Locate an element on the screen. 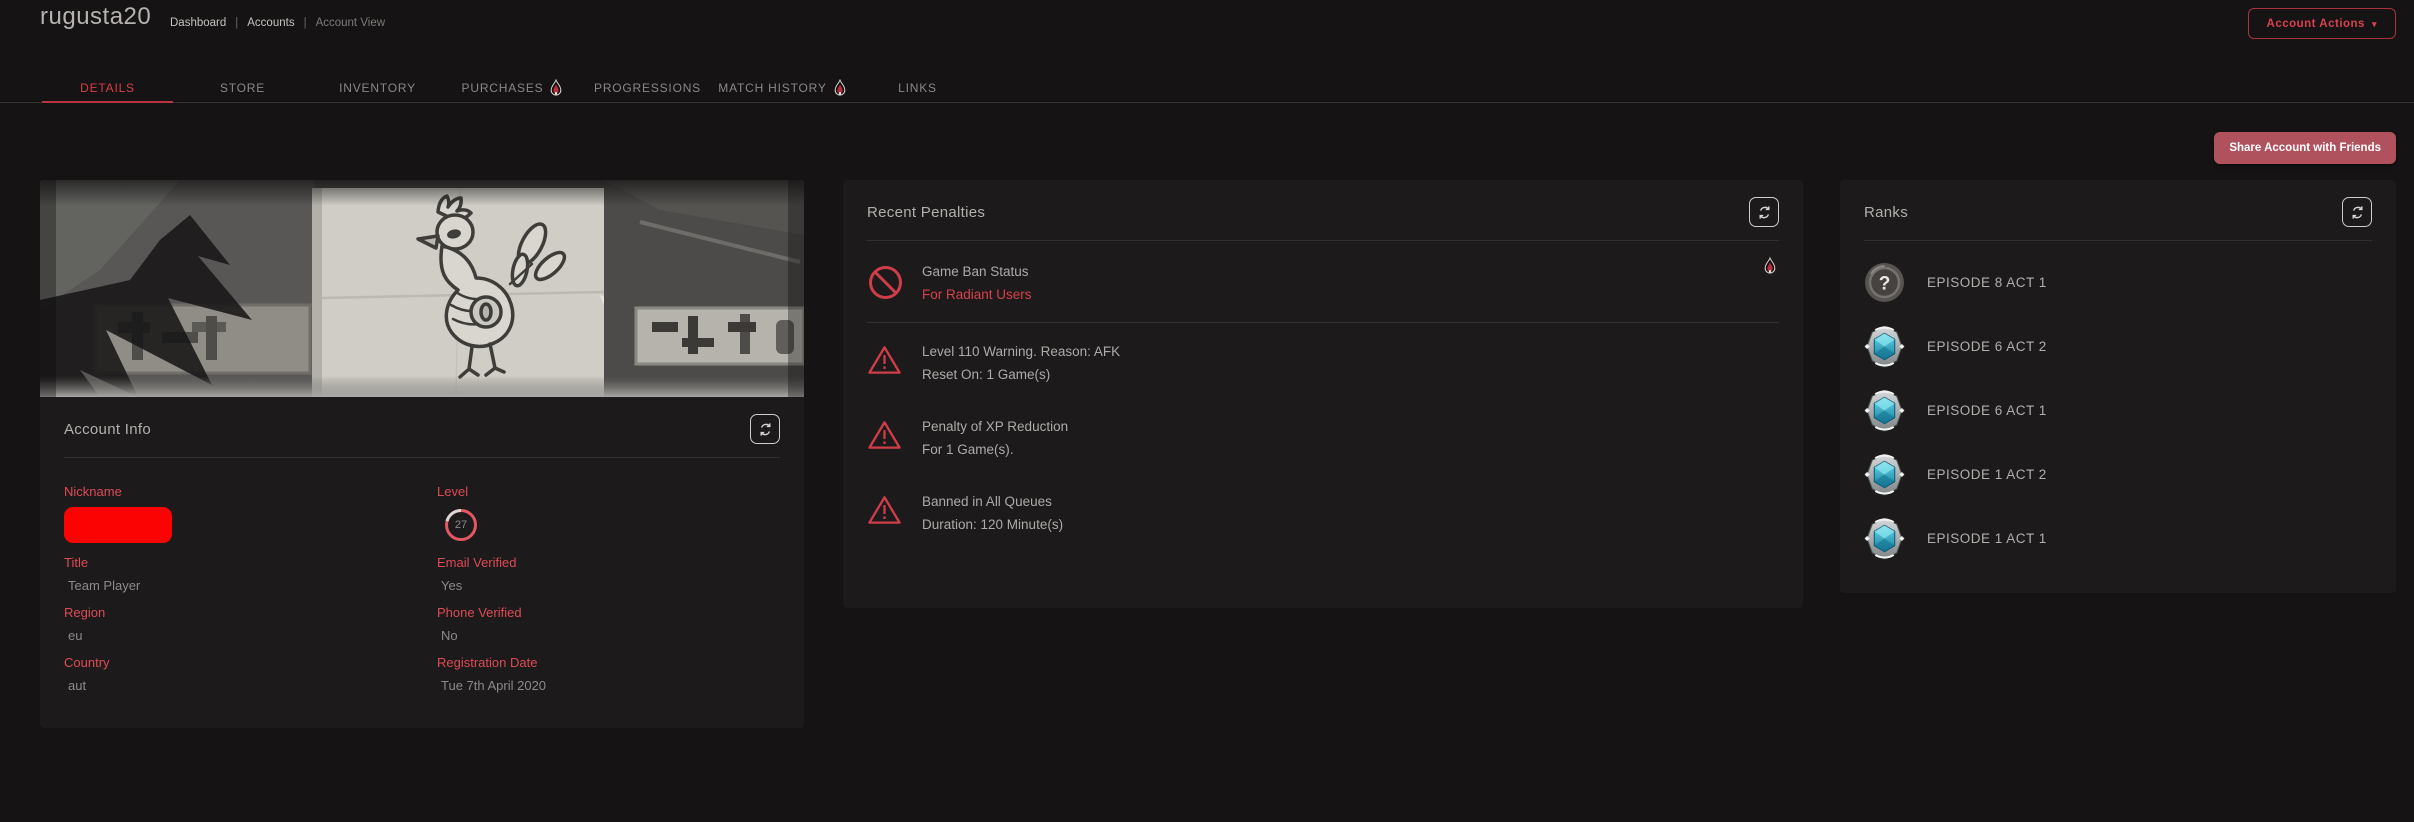 This screenshot has width=2414, height=822. field-label: Nickname is located at coordinates (93, 491).